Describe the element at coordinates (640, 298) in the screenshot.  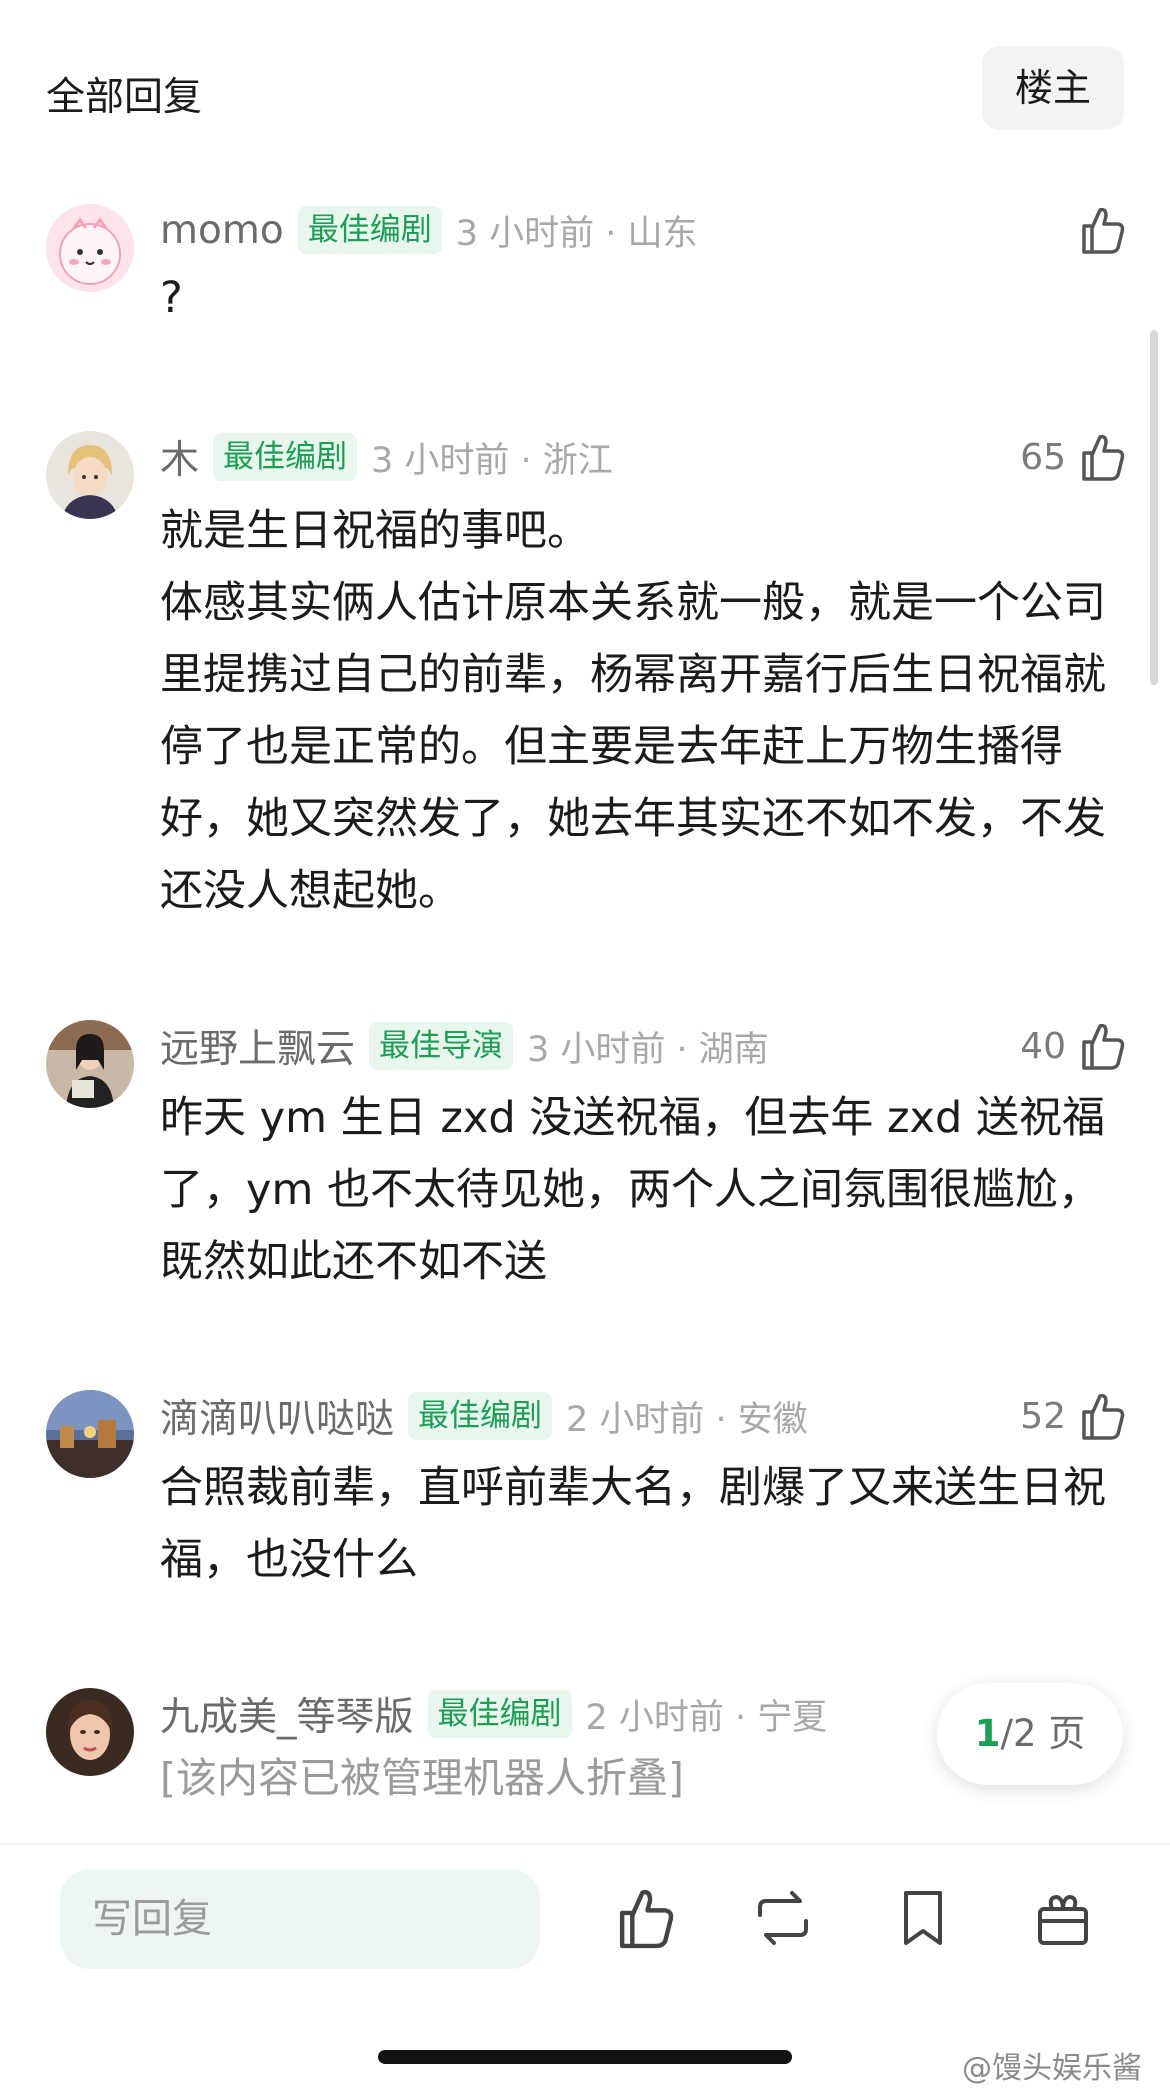
I see `comment-body: ?` at that location.